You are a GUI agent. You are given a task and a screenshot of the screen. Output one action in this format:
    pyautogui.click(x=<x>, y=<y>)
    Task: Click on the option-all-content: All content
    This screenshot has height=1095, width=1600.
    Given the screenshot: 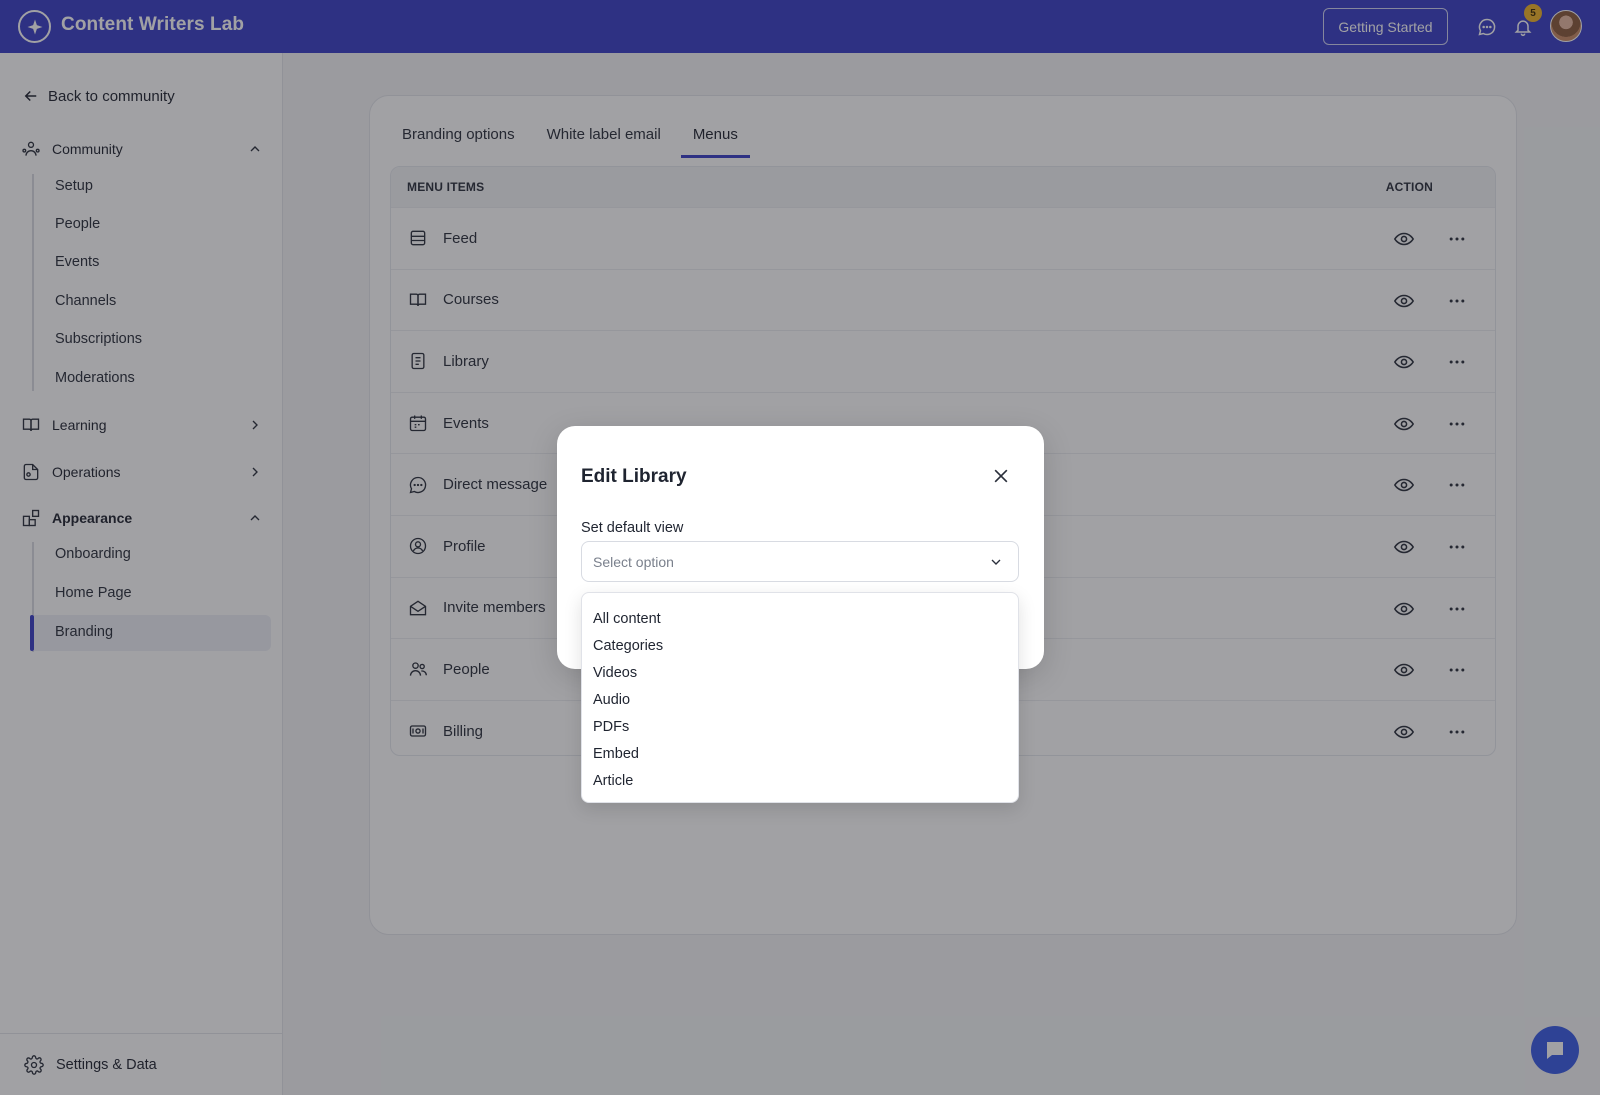 What is the action you would take?
    pyautogui.click(x=800, y=618)
    